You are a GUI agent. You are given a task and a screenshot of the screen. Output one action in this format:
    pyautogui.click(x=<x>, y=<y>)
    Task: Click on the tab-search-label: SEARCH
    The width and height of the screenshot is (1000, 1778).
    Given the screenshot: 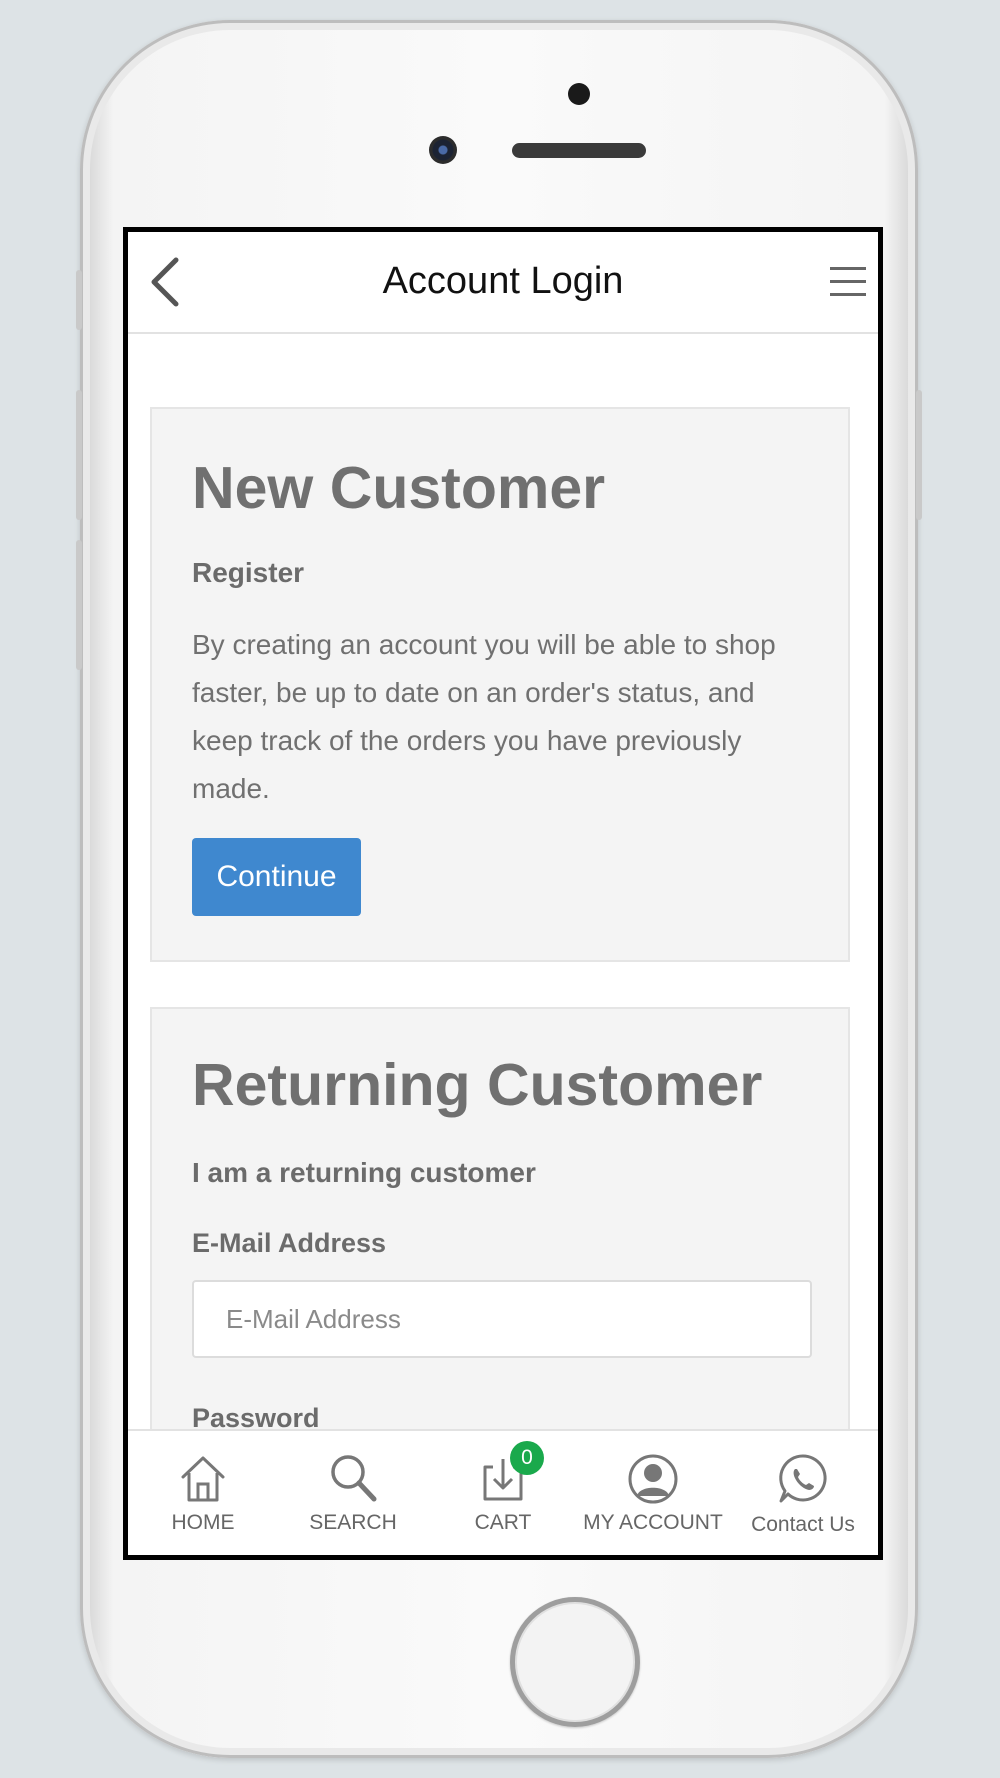 What is the action you would take?
    pyautogui.click(x=353, y=1522)
    